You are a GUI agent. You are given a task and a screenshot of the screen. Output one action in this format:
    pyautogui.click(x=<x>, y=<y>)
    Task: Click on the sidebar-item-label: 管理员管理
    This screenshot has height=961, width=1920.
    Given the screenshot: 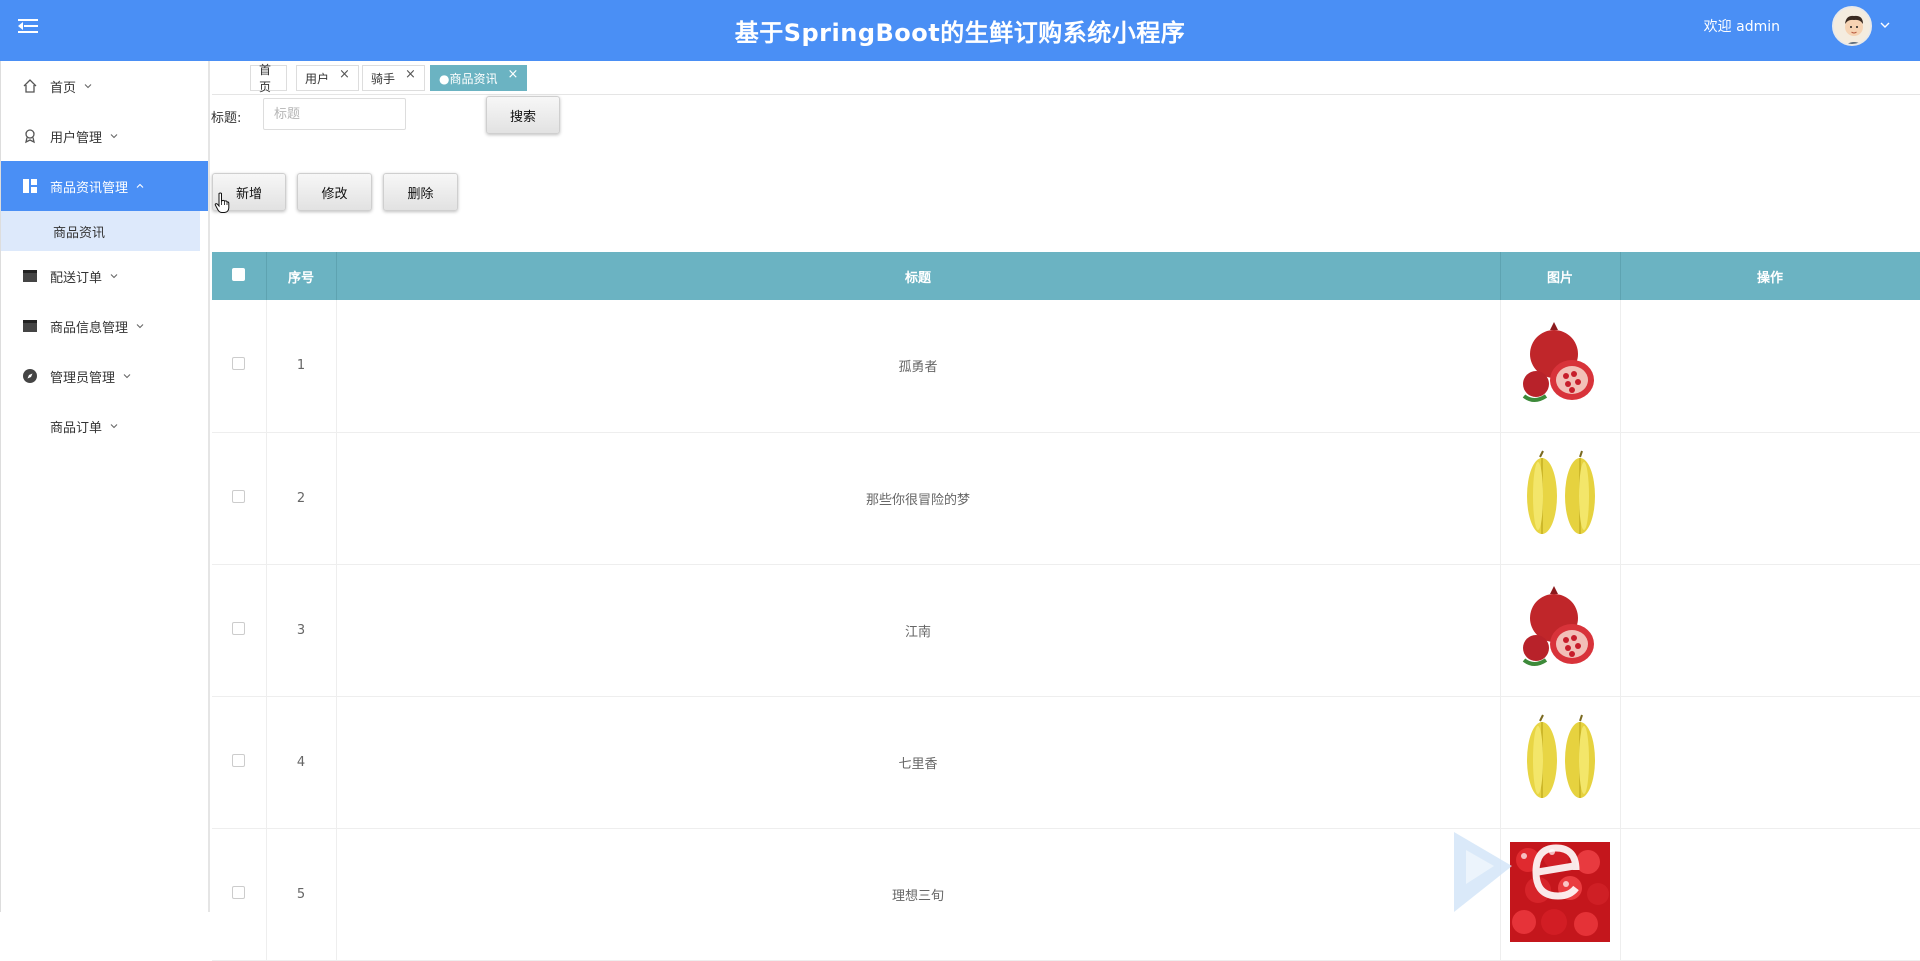 What is the action you would take?
    pyautogui.click(x=83, y=378)
    